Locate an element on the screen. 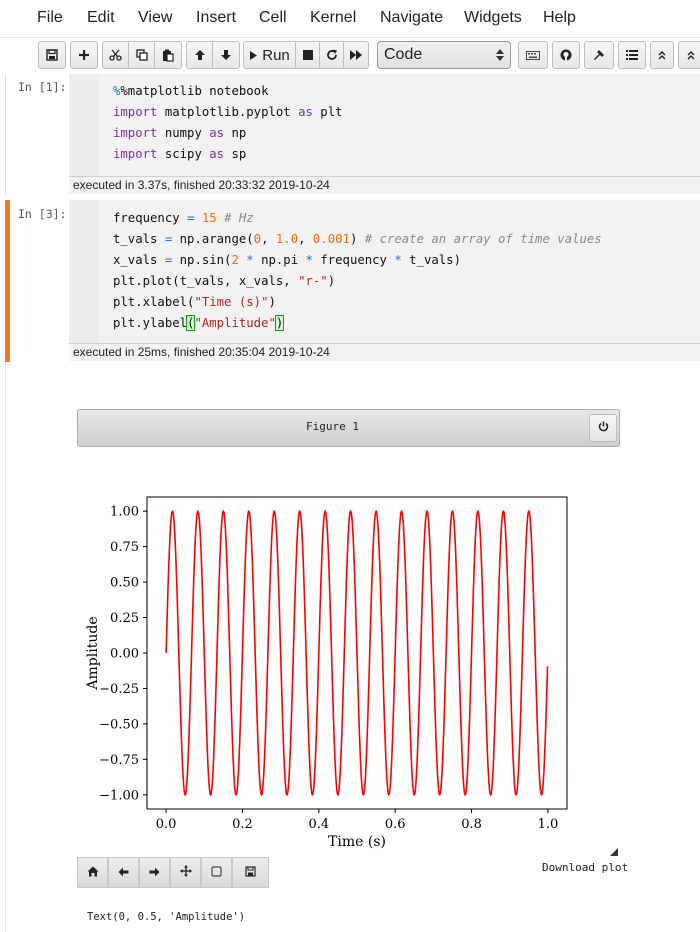 Image resolution: width=700 pixels, height=932 pixels. menu-view: View is located at coordinates (155, 18).